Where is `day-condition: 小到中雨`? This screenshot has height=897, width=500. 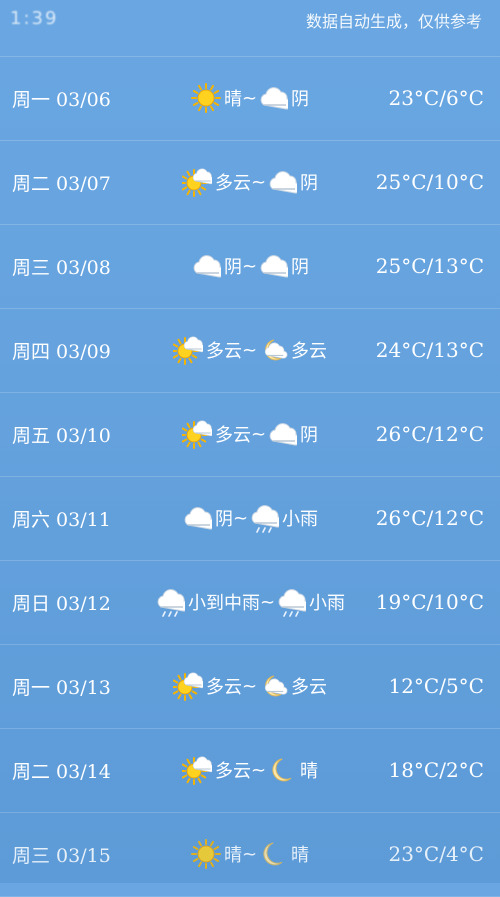
day-condition: 小到中雨 is located at coordinates (223, 603).